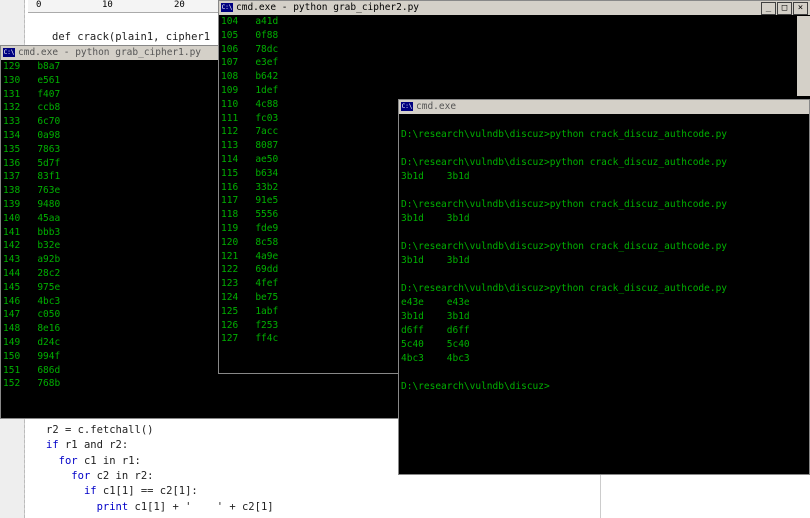 The height and width of the screenshot is (518, 810). Describe the element at coordinates (122, 475) in the screenshot. I see `code-text: c2 in r2:` at that location.